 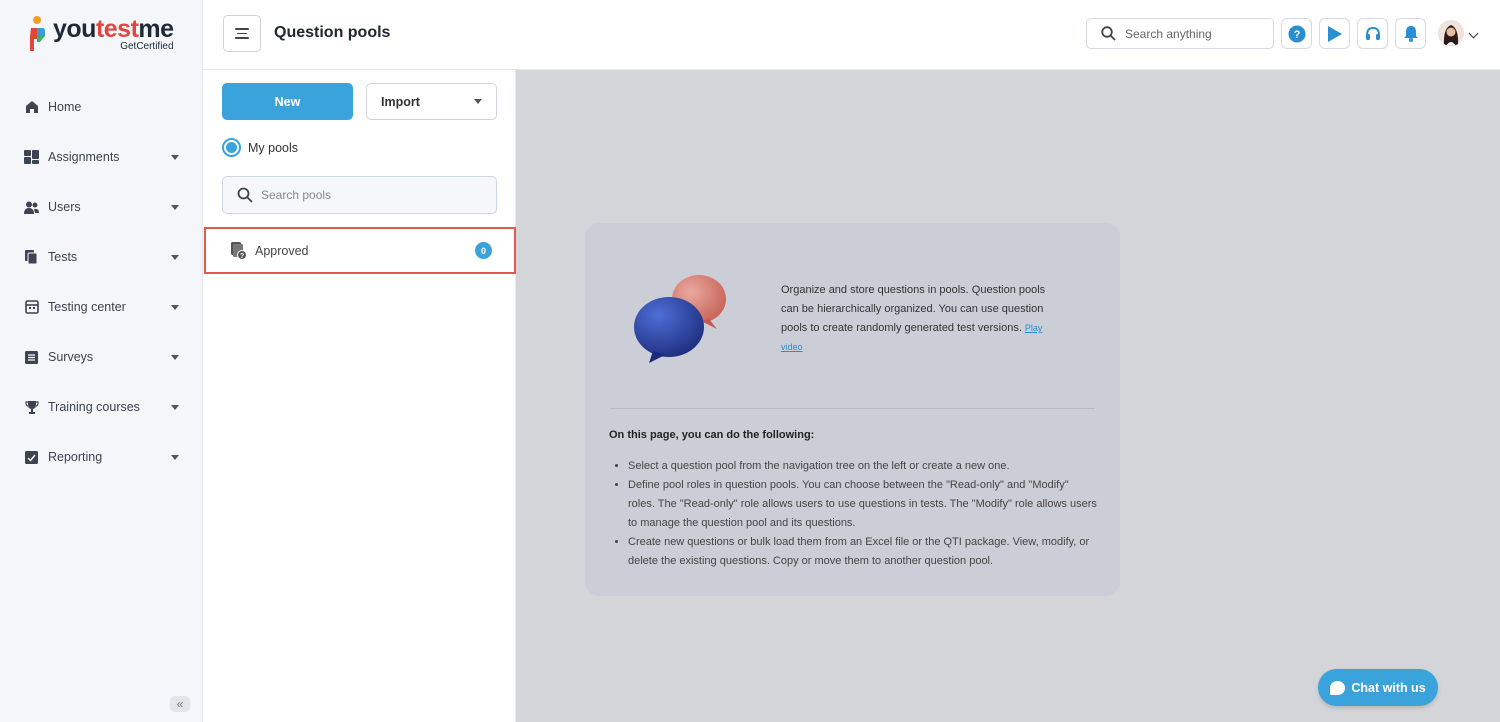 I want to click on search-pools-input: Search pools, so click(x=359, y=195).